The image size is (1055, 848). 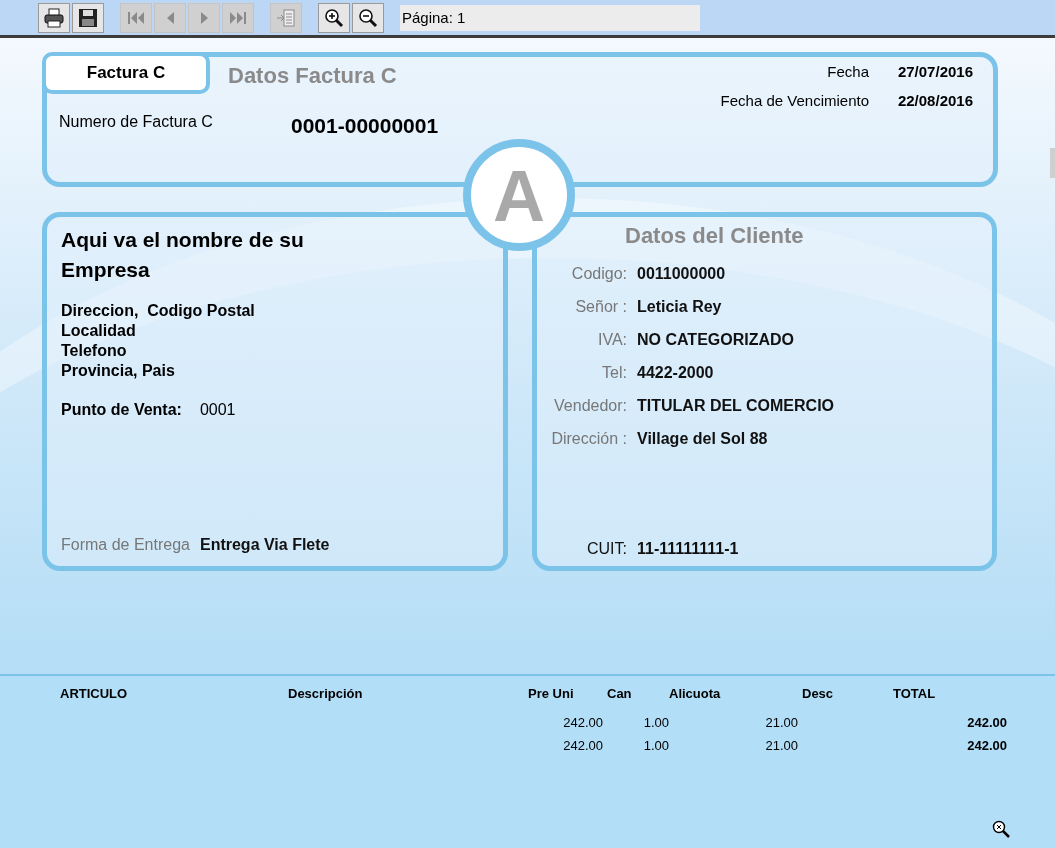 I want to click on invoice-number: 0001-00000001, so click(x=365, y=126).